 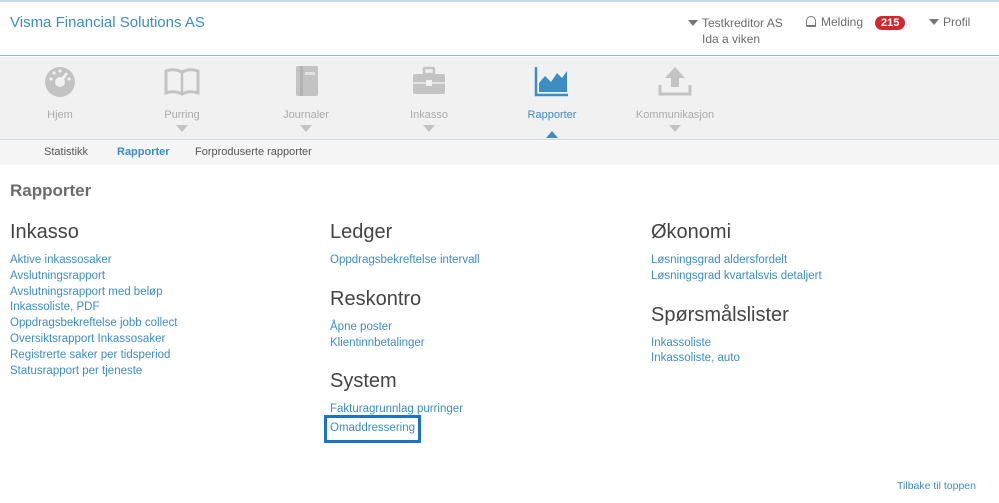 I want to click on report-link: Løsningsgrad aldersfordelt, so click(x=806, y=261).